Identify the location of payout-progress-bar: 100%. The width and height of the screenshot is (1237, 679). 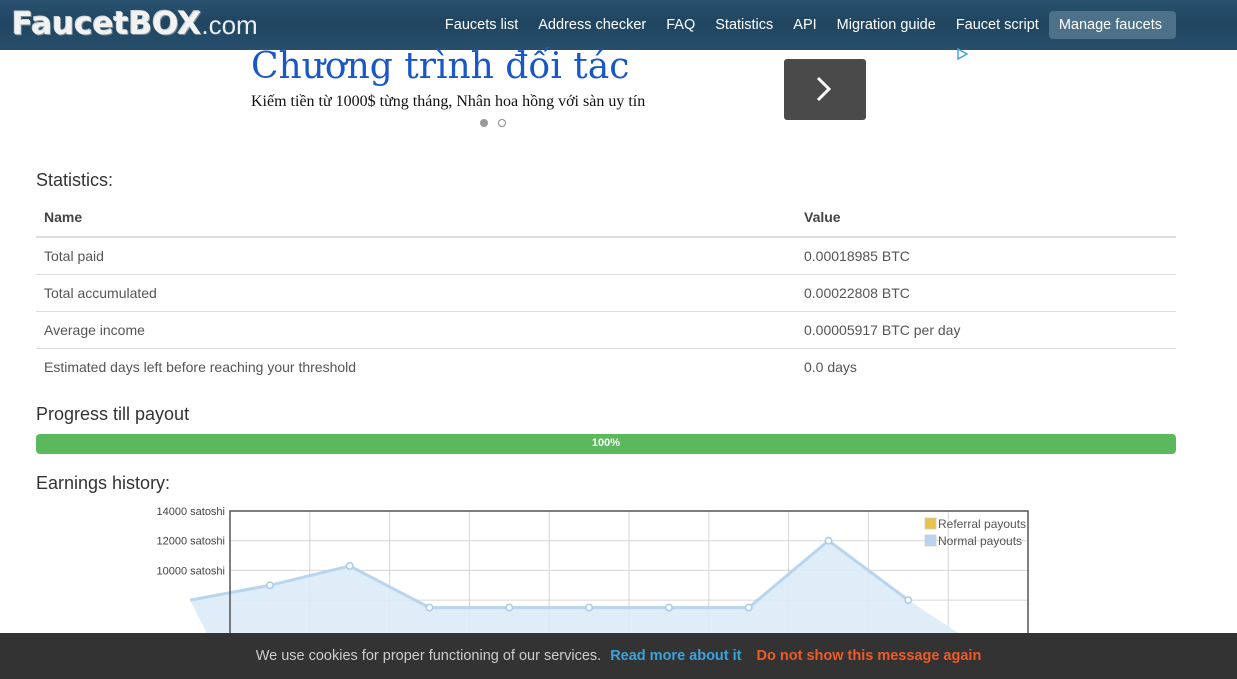
(606, 444).